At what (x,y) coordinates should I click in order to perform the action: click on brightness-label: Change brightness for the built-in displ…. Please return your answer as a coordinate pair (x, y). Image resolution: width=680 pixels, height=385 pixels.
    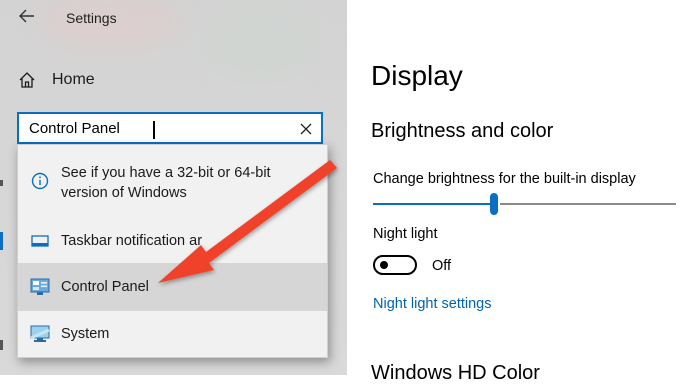
    Looking at the image, I should click on (504, 179).